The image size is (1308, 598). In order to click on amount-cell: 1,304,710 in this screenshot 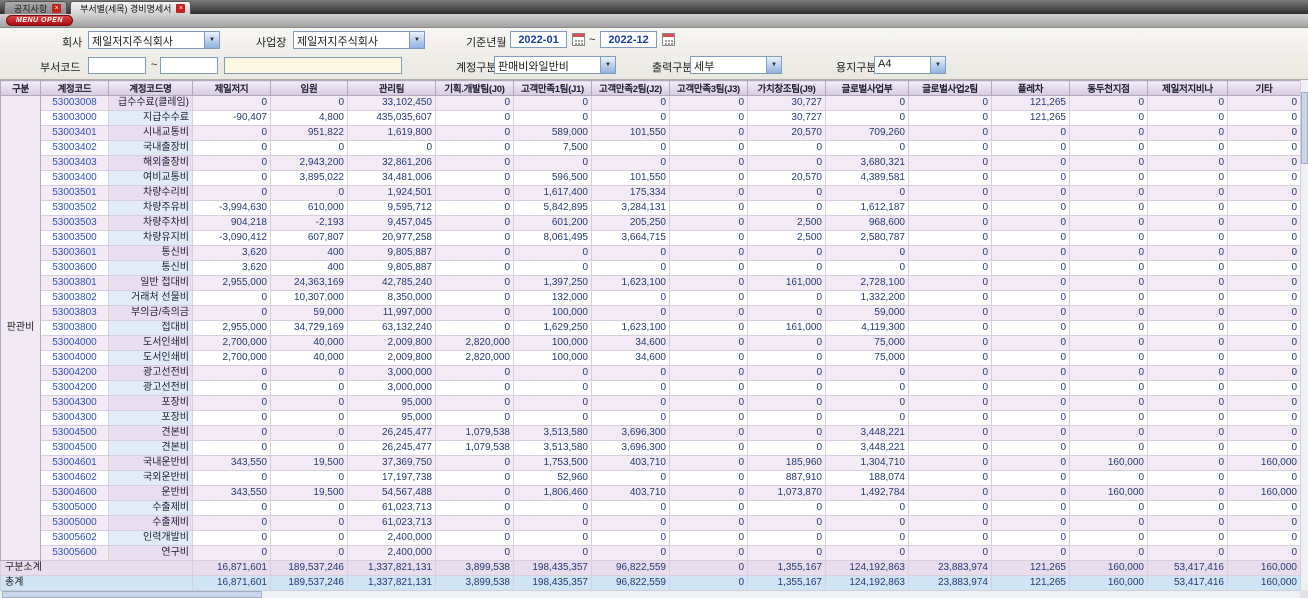, I will do `click(867, 463)`.